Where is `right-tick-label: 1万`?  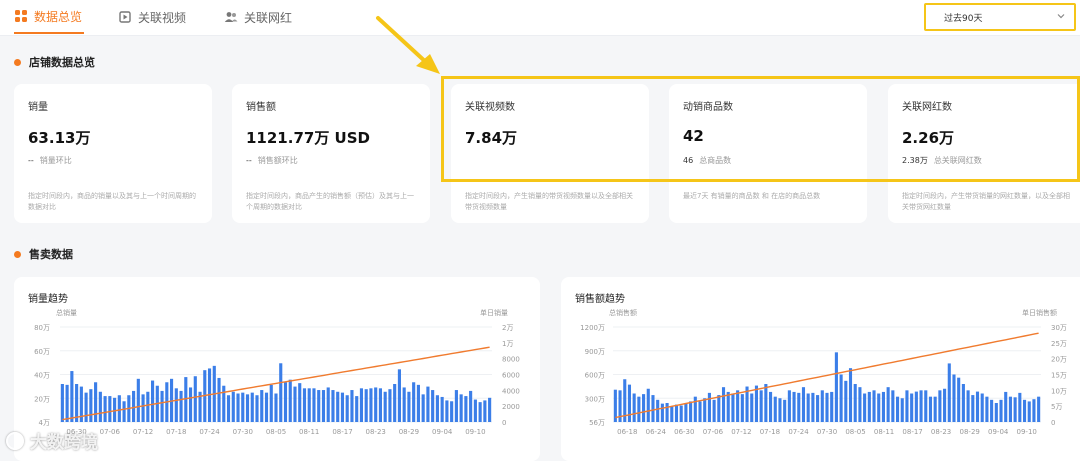
right-tick-label: 1万 is located at coordinates (507, 344).